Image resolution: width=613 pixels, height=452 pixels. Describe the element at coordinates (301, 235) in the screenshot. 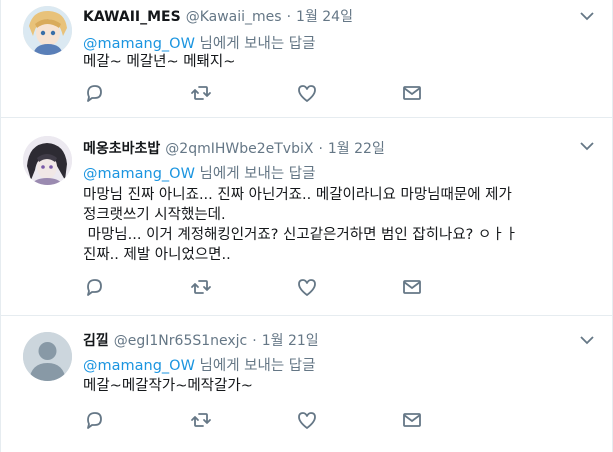

I see `tweet-text-line-3: 마망님... 이거 계정해킹인거죠? 신고같은거하면 범인 잡히나요? ㅇㅏㅏ` at that location.